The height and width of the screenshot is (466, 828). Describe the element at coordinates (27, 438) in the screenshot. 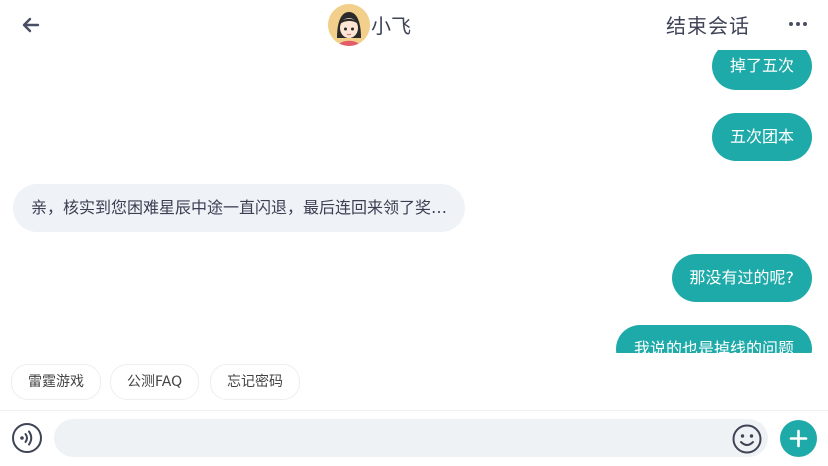

I see `voice-icon` at that location.